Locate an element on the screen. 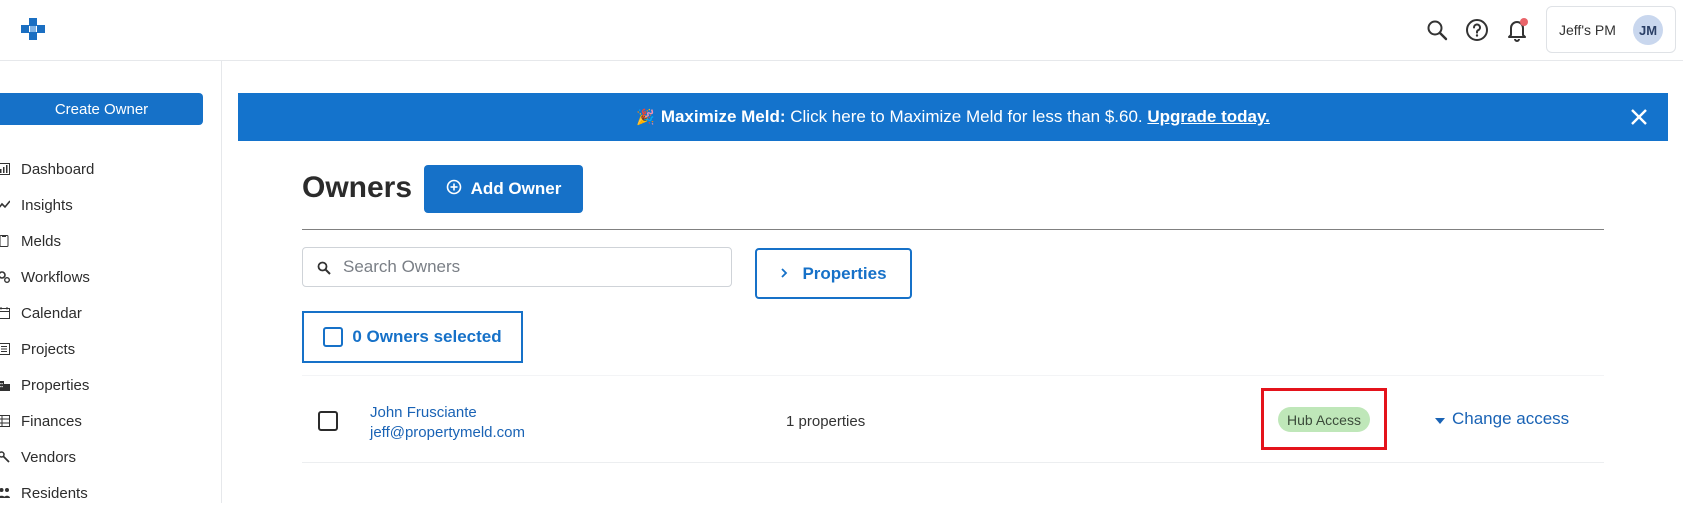 The image size is (1683, 505). change-access-button: Change access is located at coordinates (1502, 419).